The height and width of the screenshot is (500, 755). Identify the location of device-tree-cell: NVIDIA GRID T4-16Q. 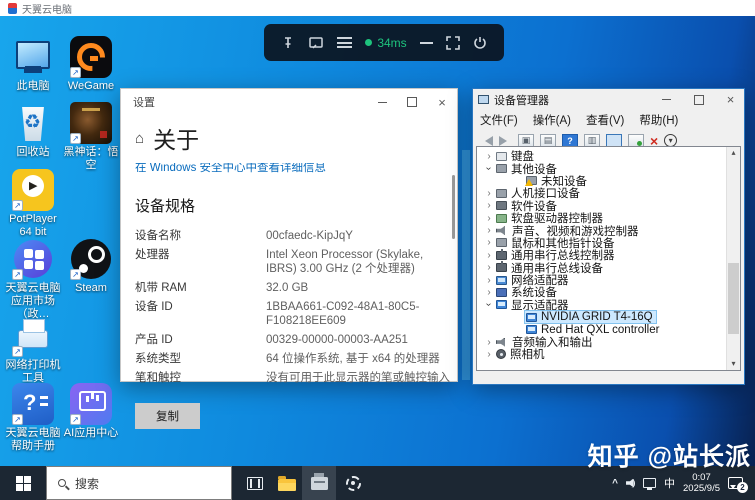
(590, 317).